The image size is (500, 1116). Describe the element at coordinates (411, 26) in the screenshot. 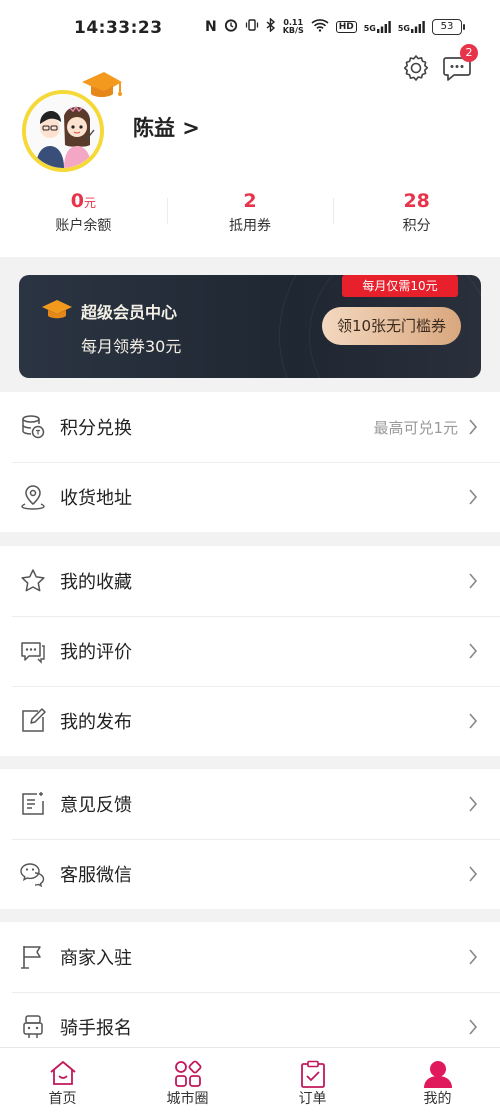

I see `signal-2: 5G` at that location.